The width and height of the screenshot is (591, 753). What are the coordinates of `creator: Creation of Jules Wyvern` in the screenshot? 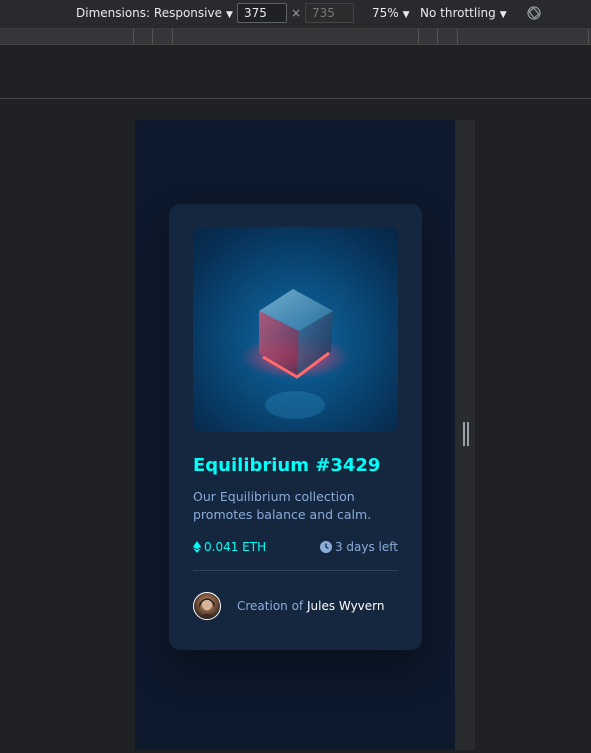 It's located at (295, 608).